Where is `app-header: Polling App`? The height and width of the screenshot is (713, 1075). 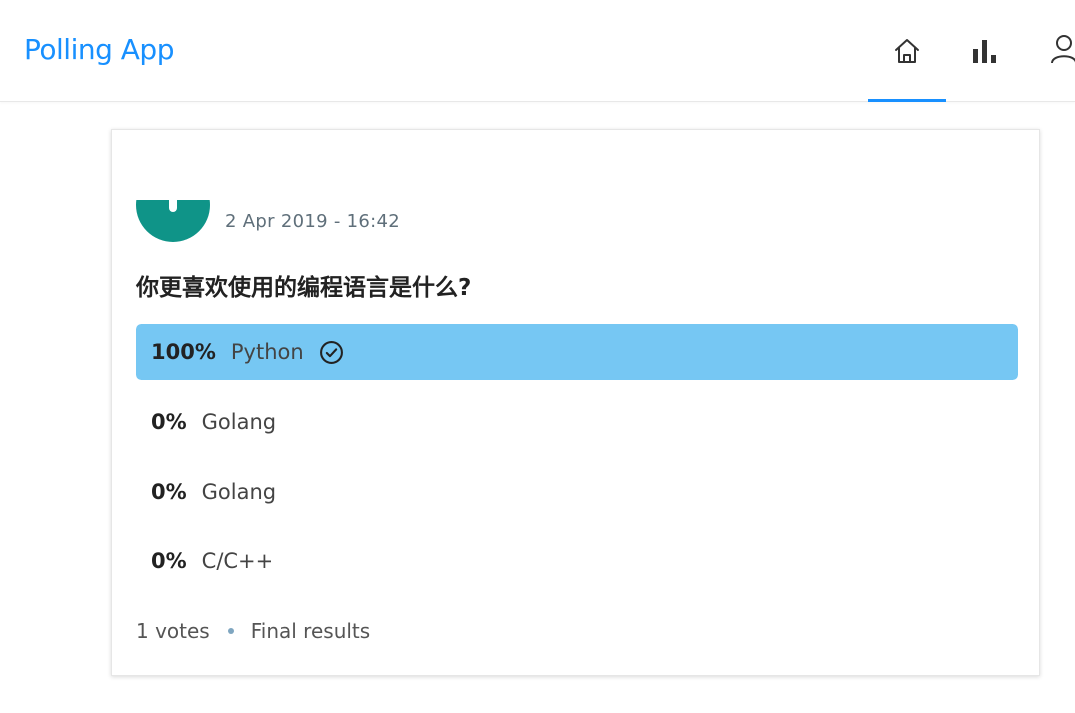
app-header: Polling App is located at coordinates (537, 51).